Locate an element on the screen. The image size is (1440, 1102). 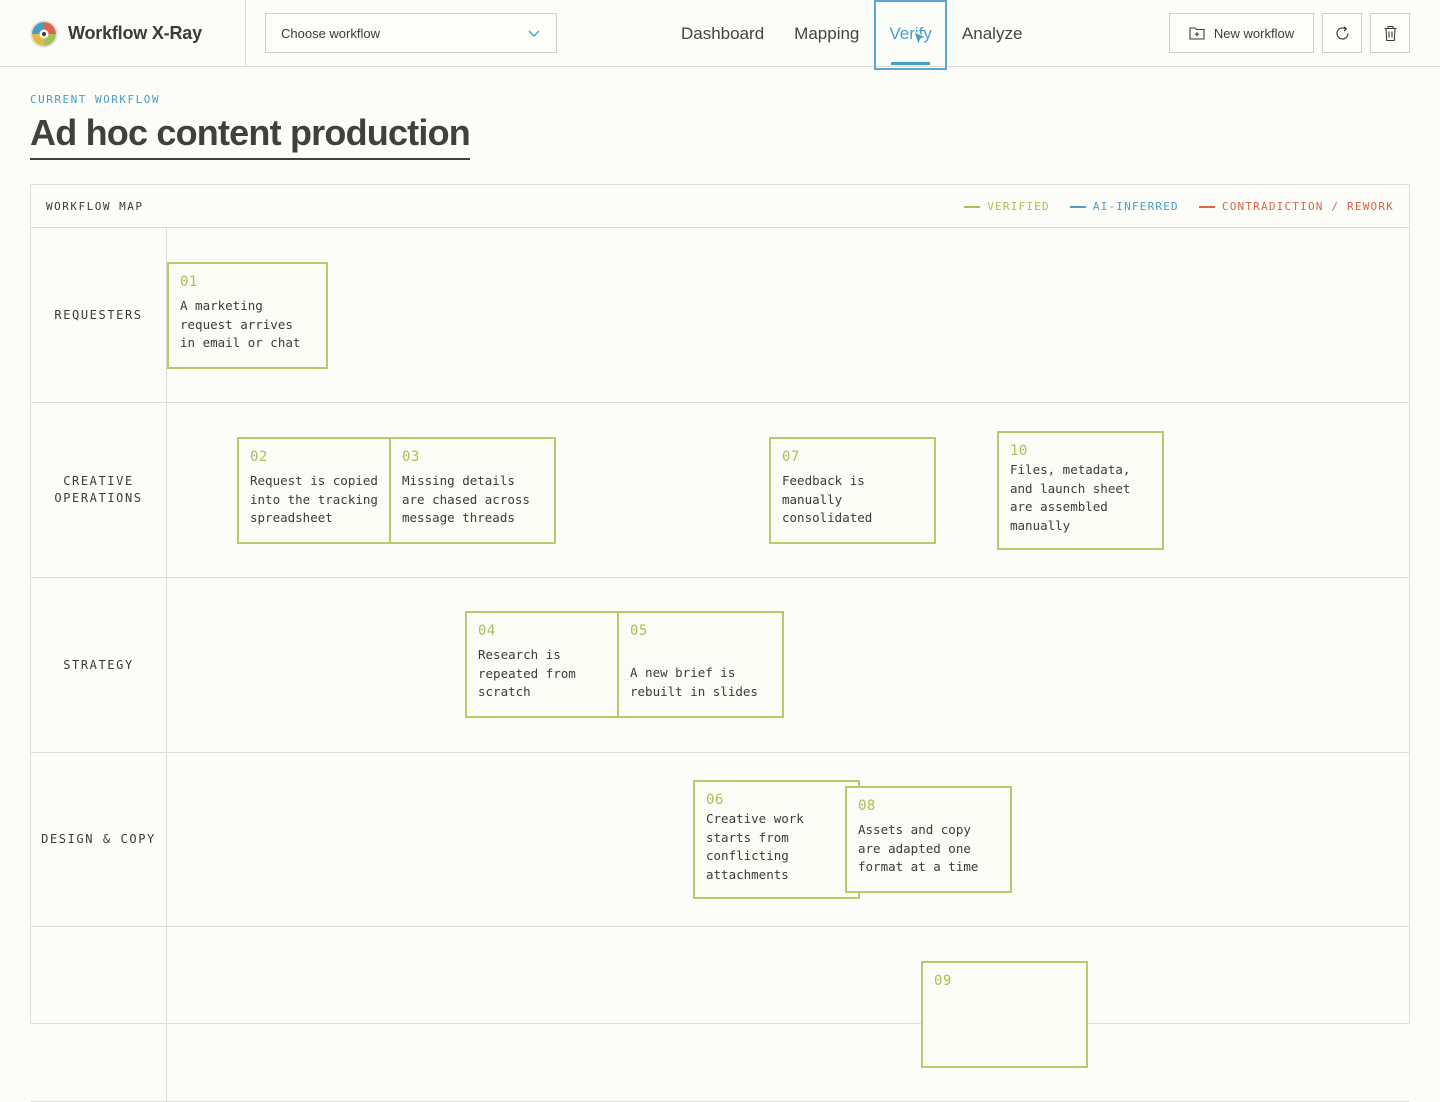
step-number: 05 is located at coordinates (639, 631).